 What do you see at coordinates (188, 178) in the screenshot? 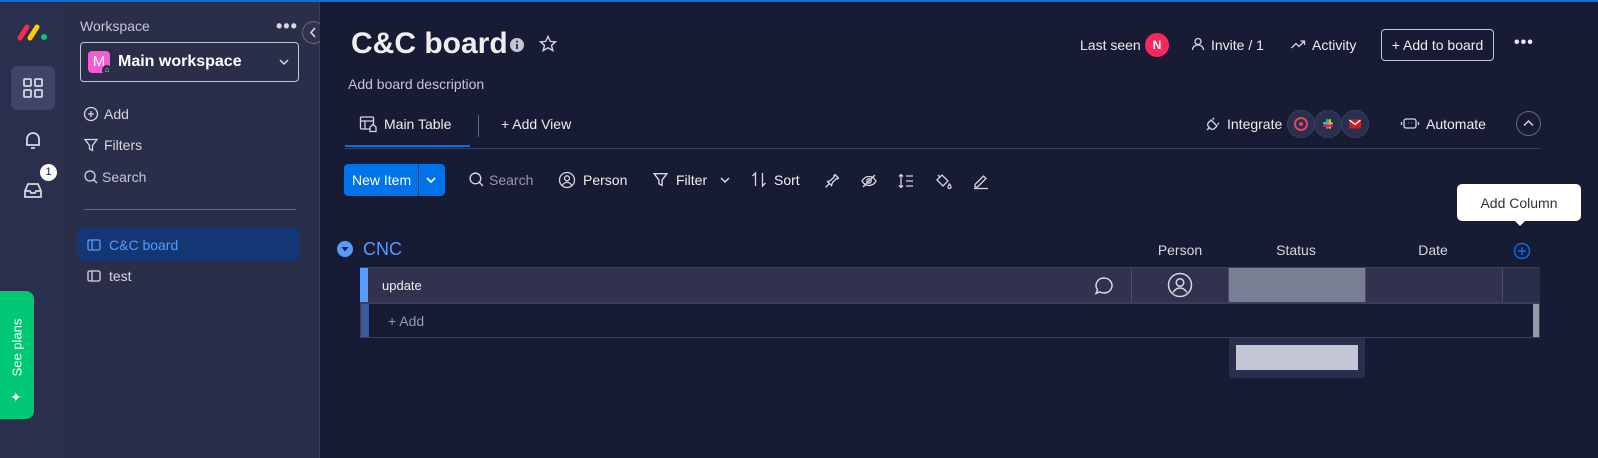
I see `sidebar-search: Search` at bounding box center [188, 178].